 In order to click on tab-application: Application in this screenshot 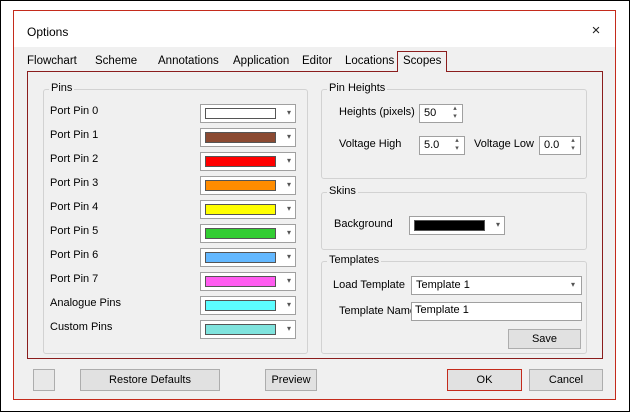, I will do `click(261, 62)`.